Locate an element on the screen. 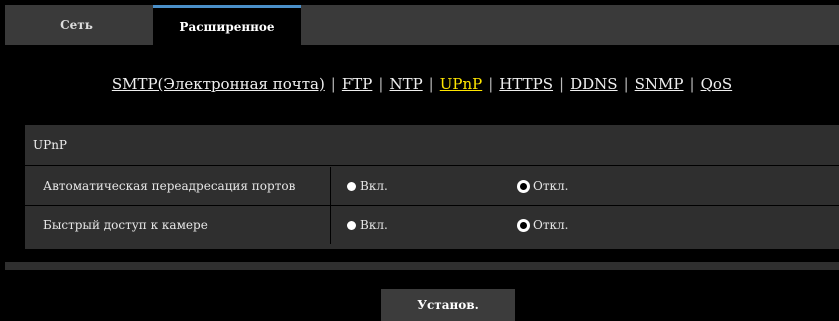 This screenshot has width=839, height=321. set-button: Установ. is located at coordinates (448, 305).